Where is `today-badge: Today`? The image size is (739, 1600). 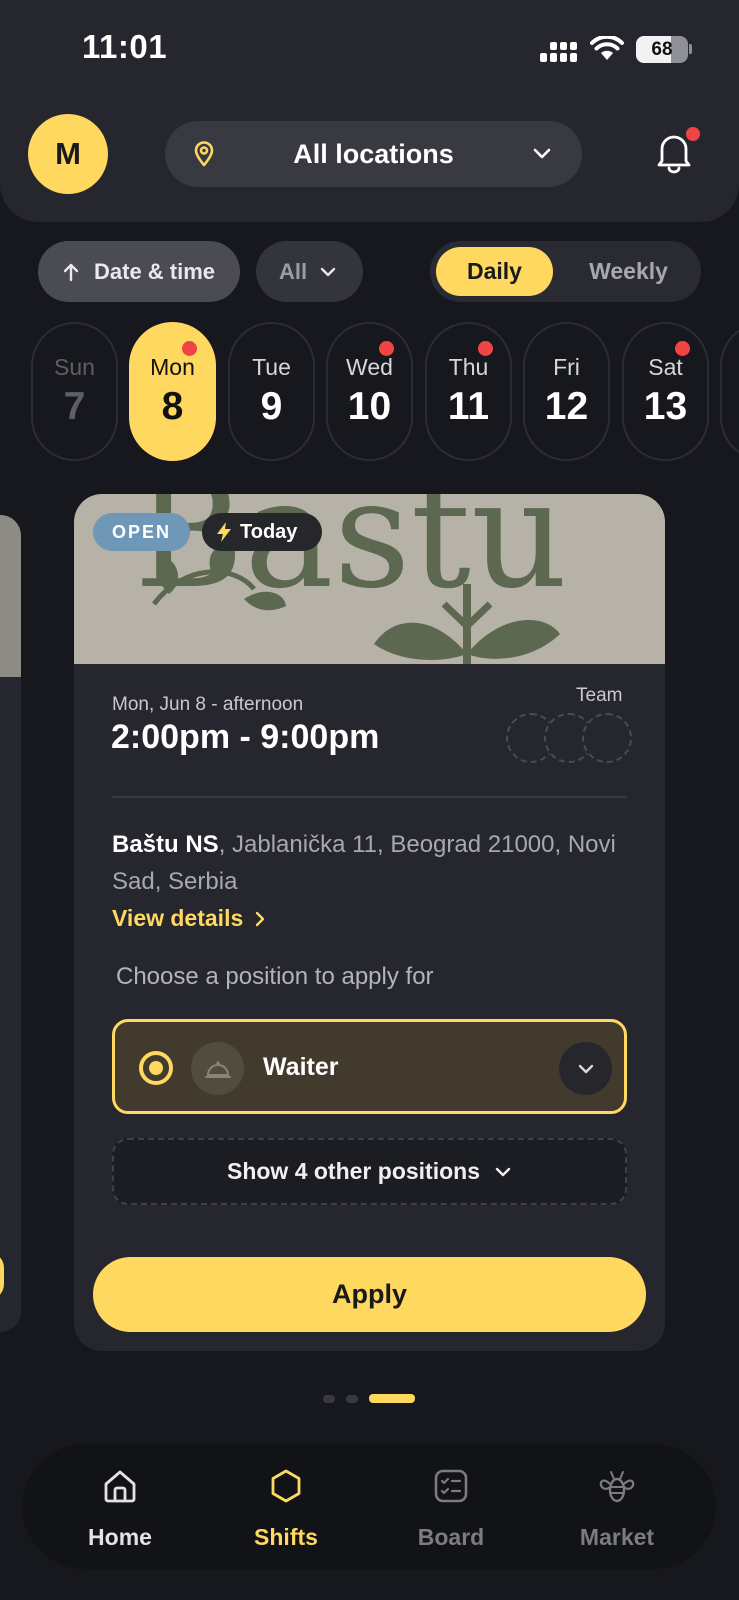 today-badge: Today is located at coordinates (262, 532).